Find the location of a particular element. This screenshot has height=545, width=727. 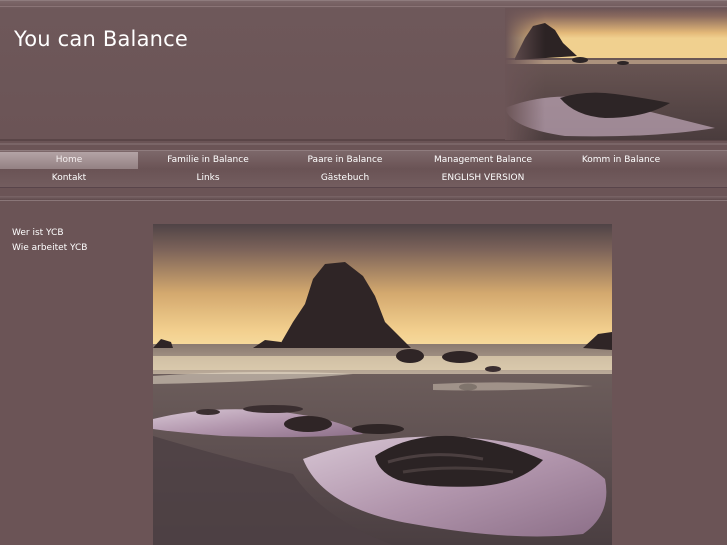

nav-top-divider is located at coordinates (363, 144).